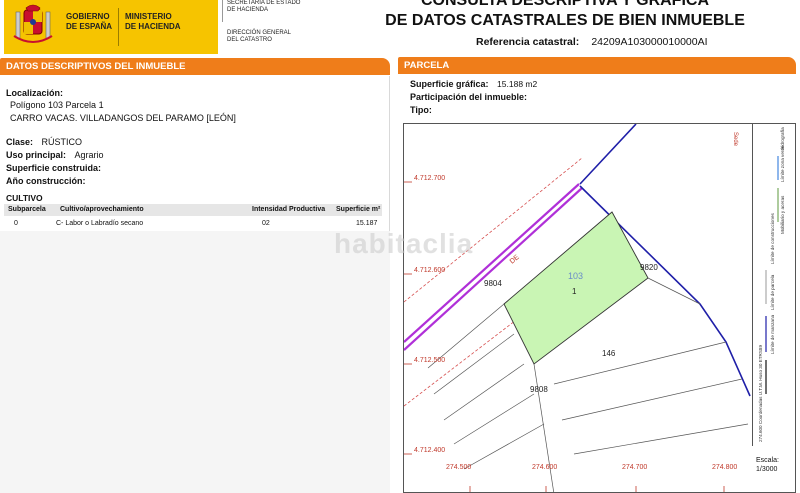  What do you see at coordinates (574, 291) in the screenshot?
I see `parcel-id: 1` at bounding box center [574, 291].